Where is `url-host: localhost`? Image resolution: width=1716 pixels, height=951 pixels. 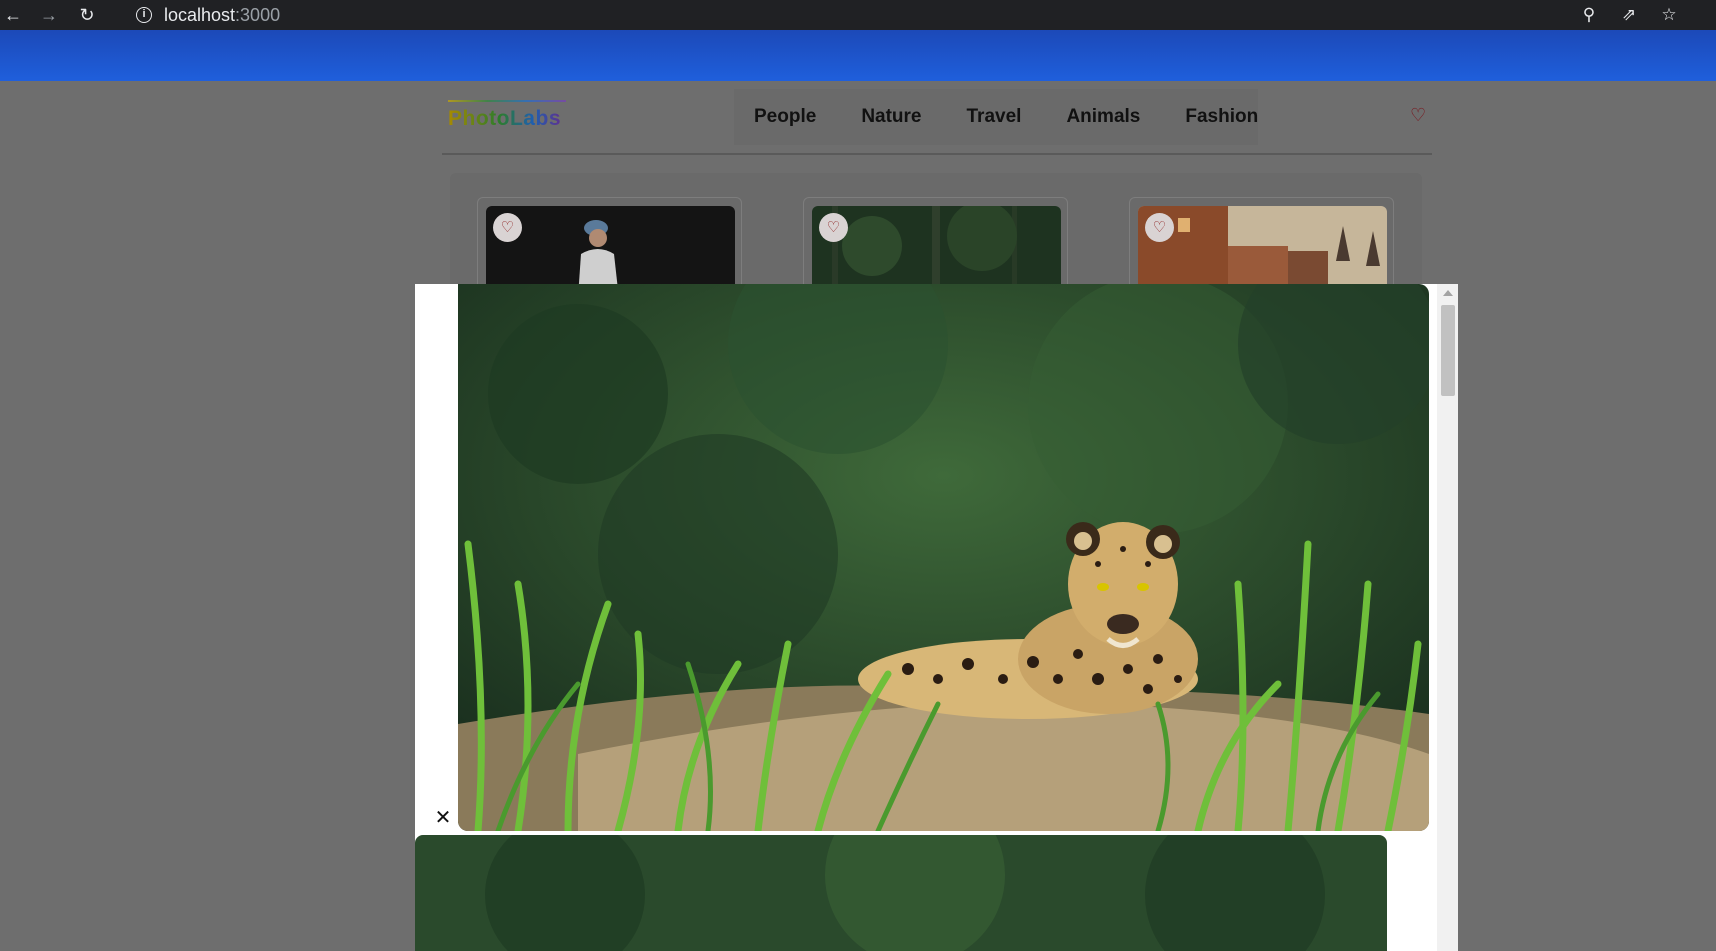
url-host: localhost is located at coordinates (200, 14).